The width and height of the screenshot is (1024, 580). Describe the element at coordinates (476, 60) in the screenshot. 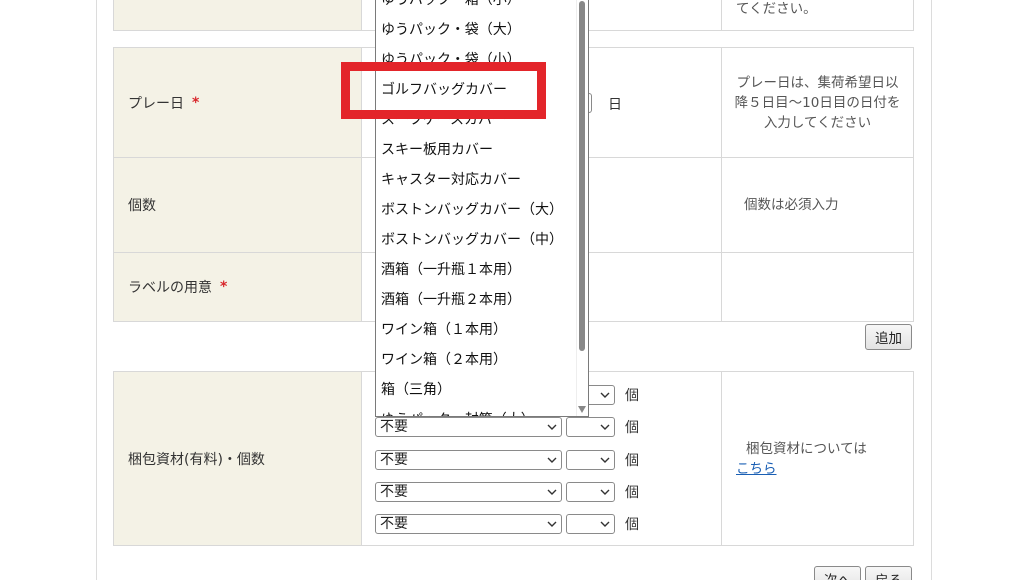

I see `dropdown-option: ゆうパック・袋（小）` at that location.